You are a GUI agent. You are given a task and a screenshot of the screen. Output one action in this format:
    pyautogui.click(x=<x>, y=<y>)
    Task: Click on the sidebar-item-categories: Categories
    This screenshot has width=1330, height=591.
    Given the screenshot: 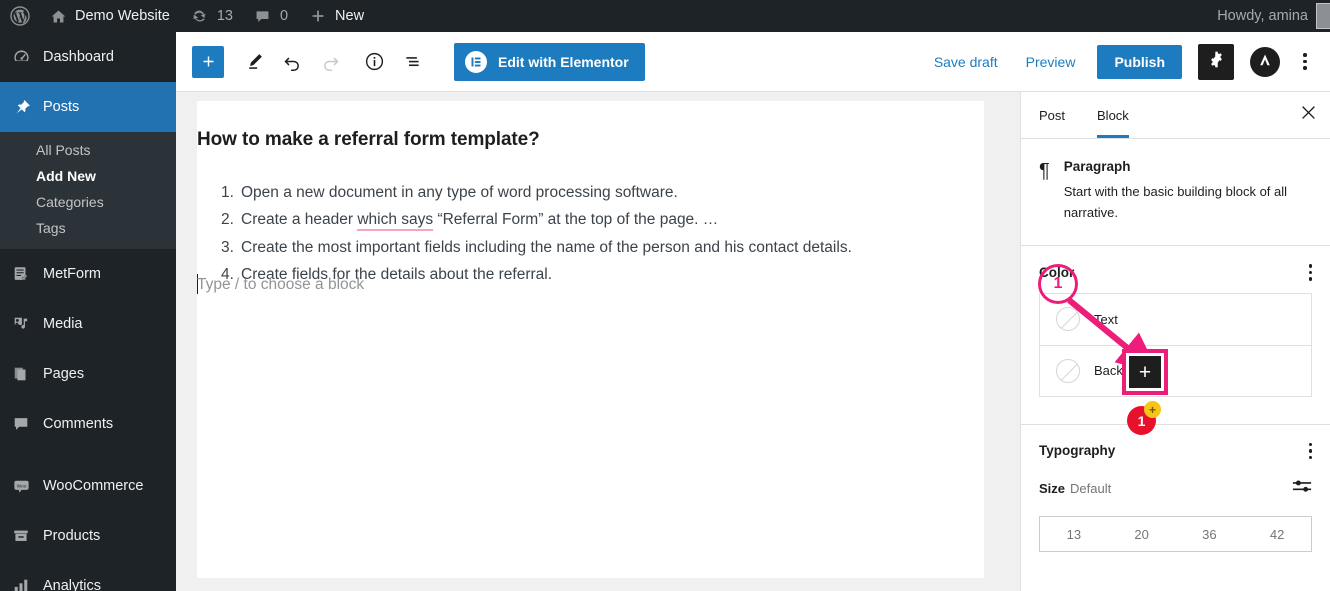 What is the action you would take?
    pyautogui.click(x=88, y=202)
    